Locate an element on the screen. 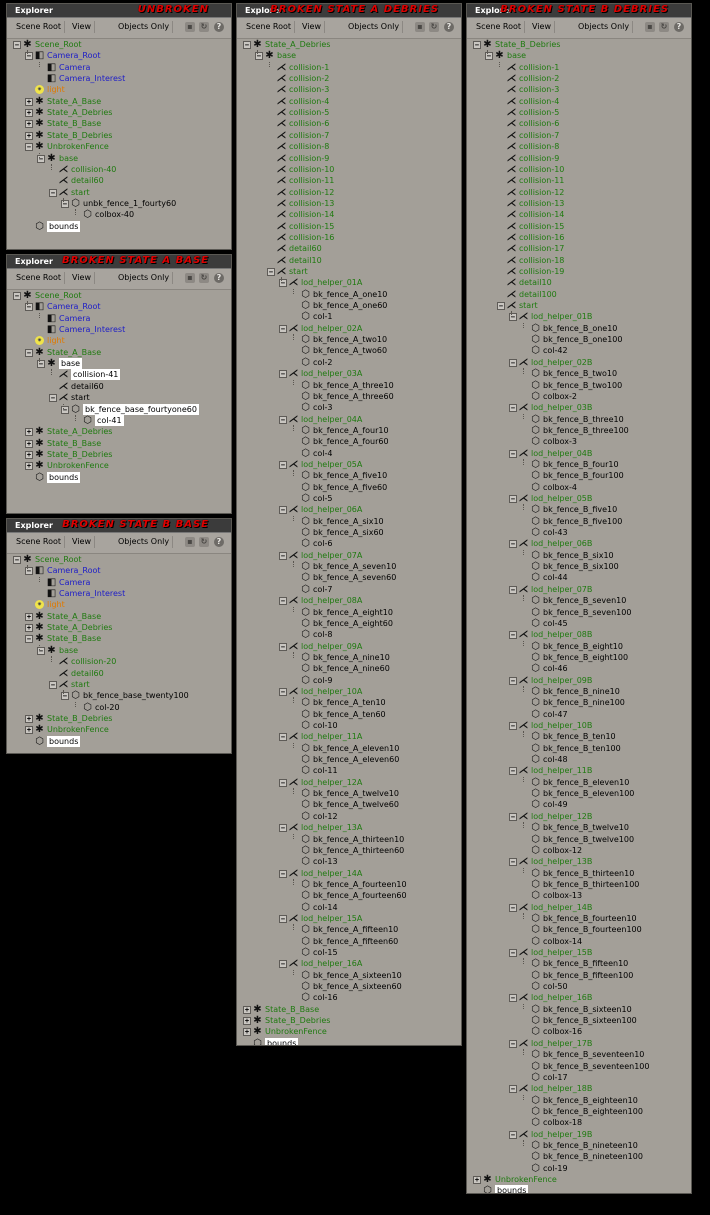  tree-row-label: bk_fence_A_one60 is located at coordinates (350, 306).